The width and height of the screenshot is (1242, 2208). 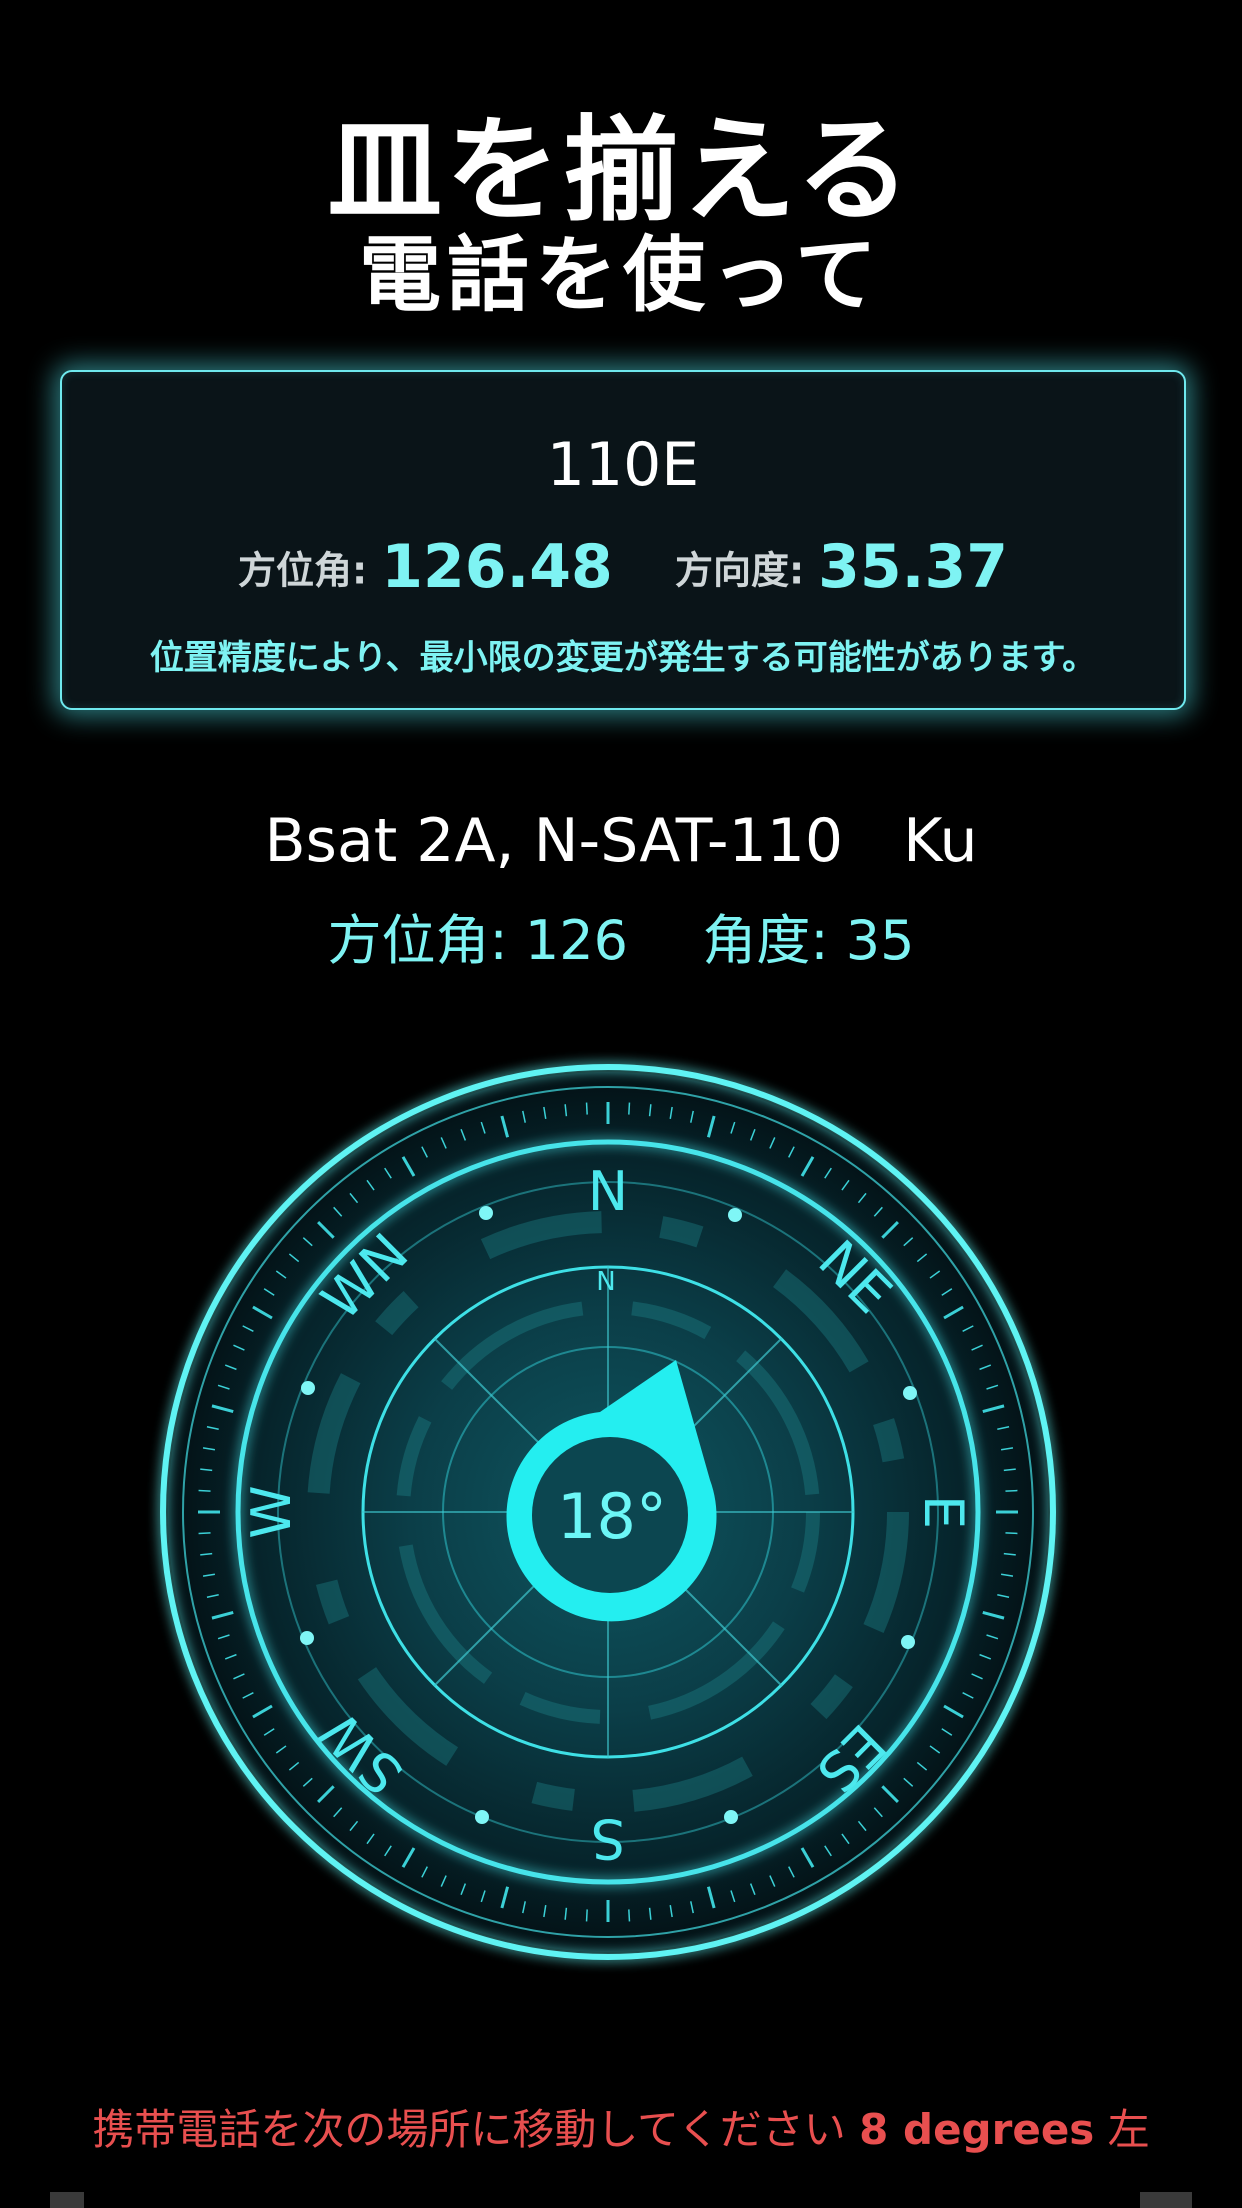 I want to click on label-n: N, so click(x=608, y=1191).